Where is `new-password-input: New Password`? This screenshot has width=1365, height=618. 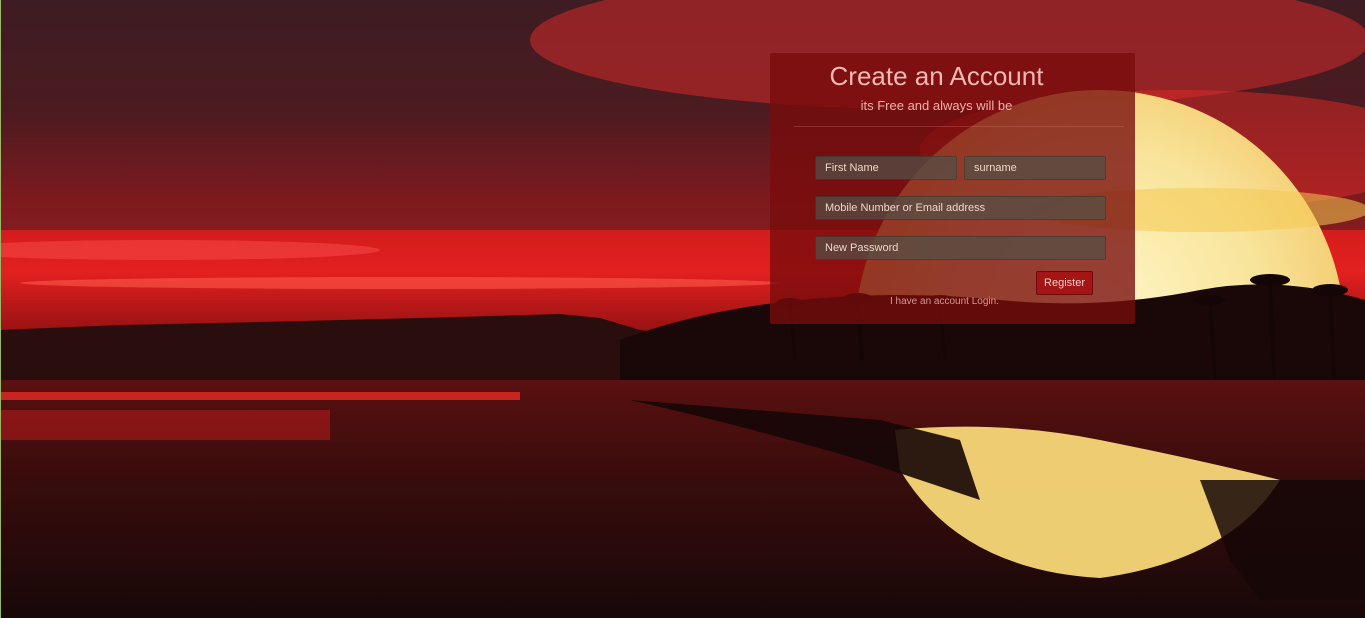 new-password-input: New Password is located at coordinates (960, 248).